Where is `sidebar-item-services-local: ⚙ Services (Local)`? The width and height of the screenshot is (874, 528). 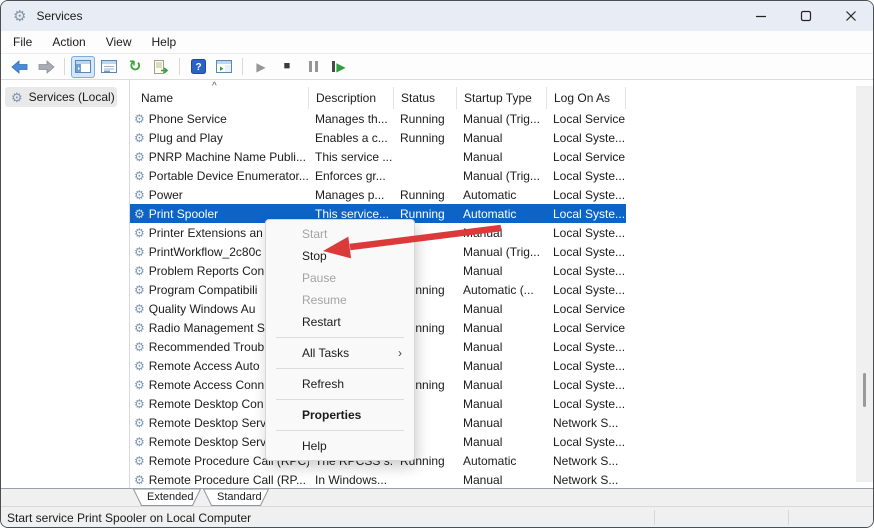 sidebar-item-services-local: ⚙ Services (Local) is located at coordinates (61, 97).